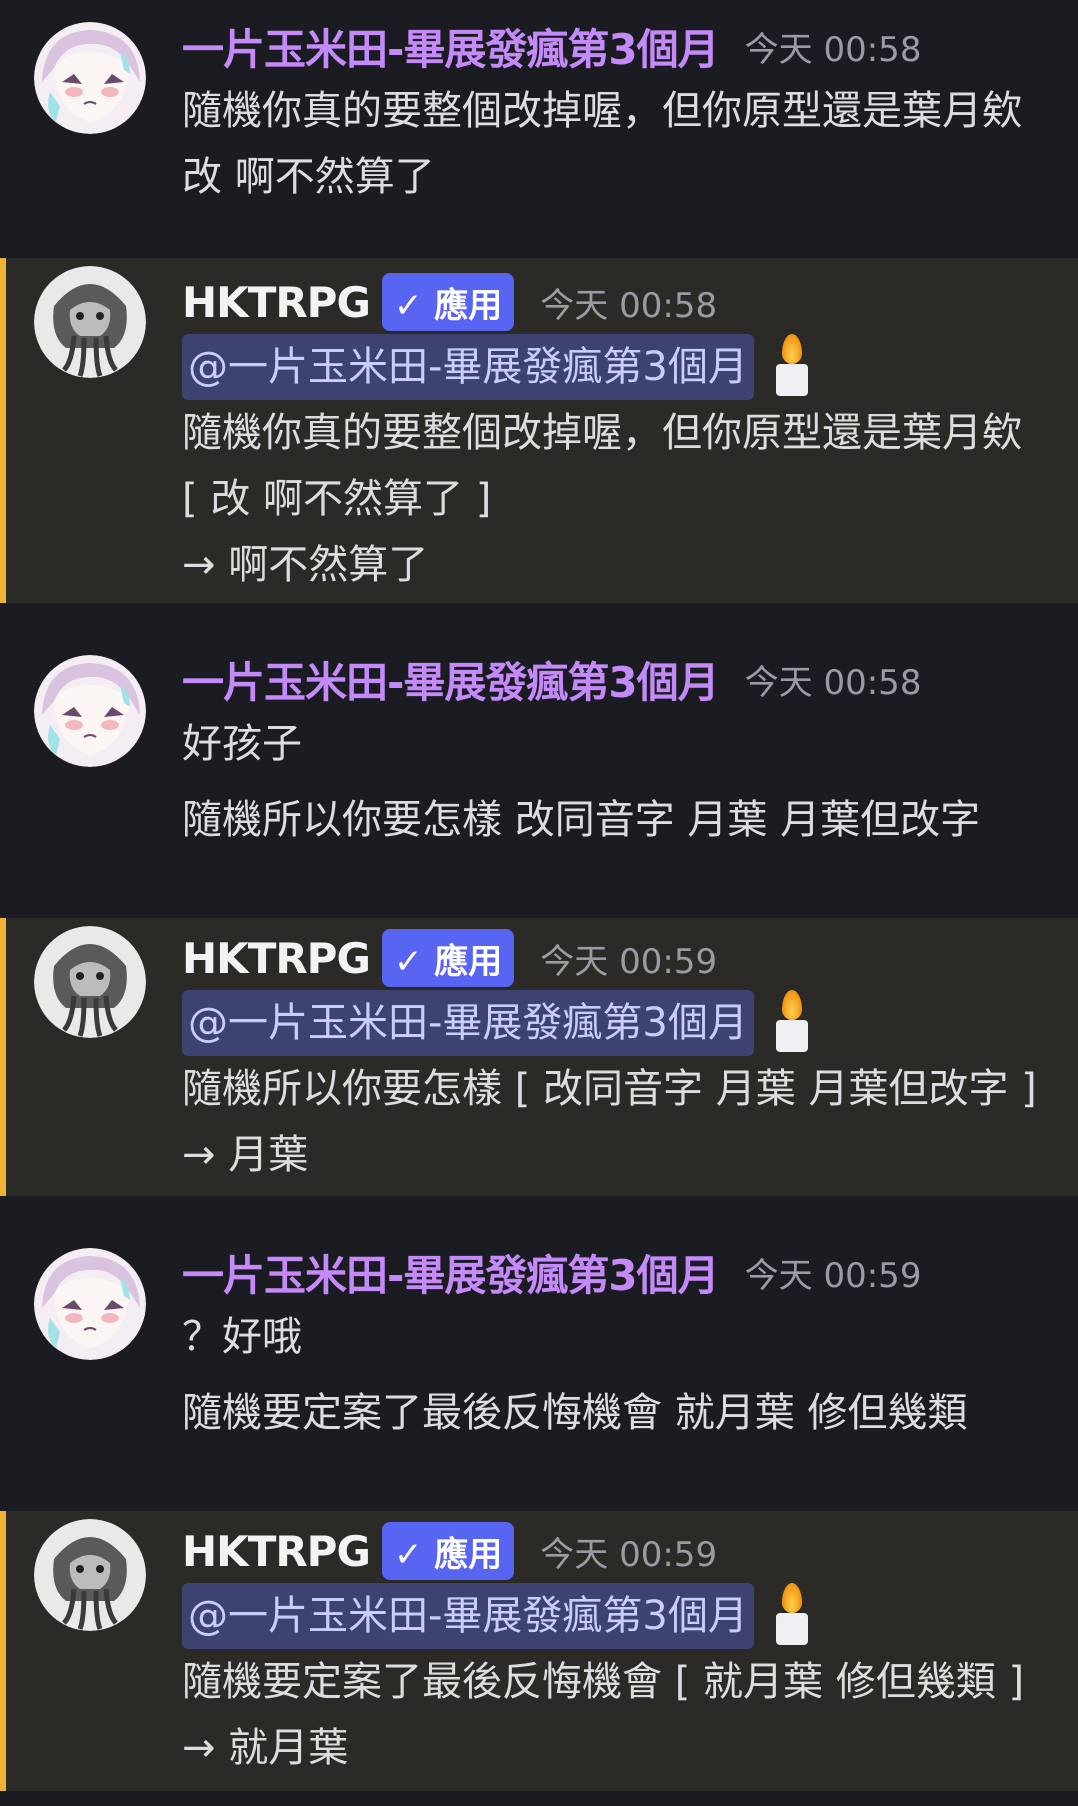 The width and height of the screenshot is (1078, 1806). What do you see at coordinates (305, 565) in the screenshot?
I see `message-text: → 啊不然算了` at bounding box center [305, 565].